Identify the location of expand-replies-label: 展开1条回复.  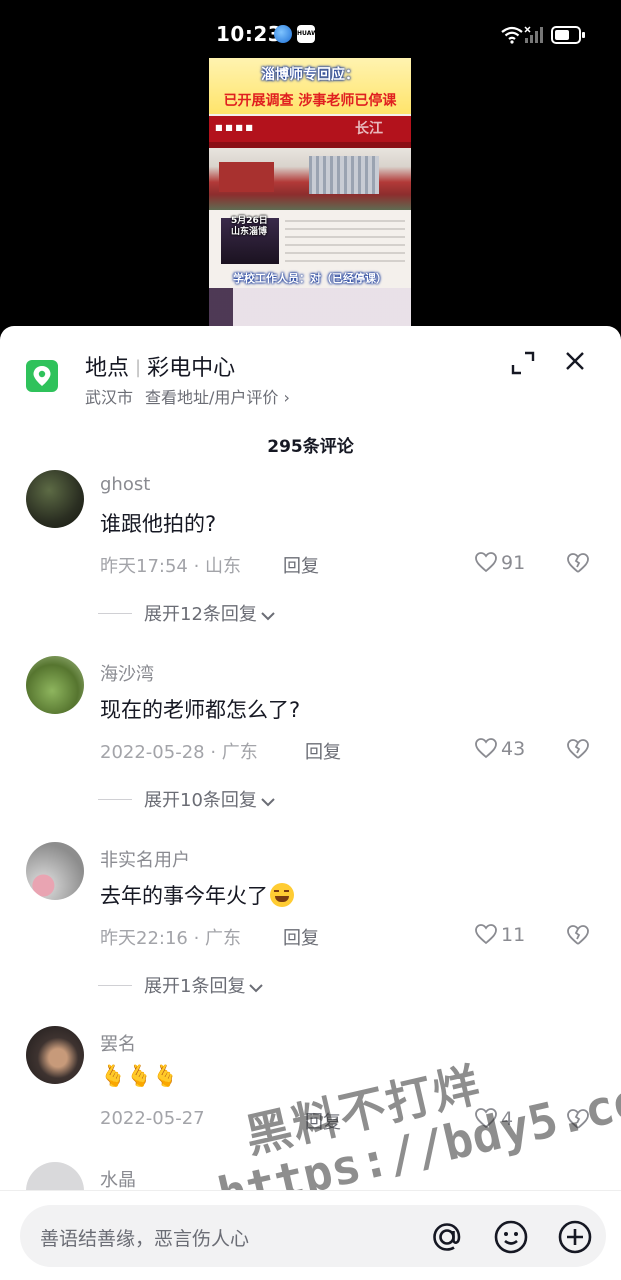
(195, 986).